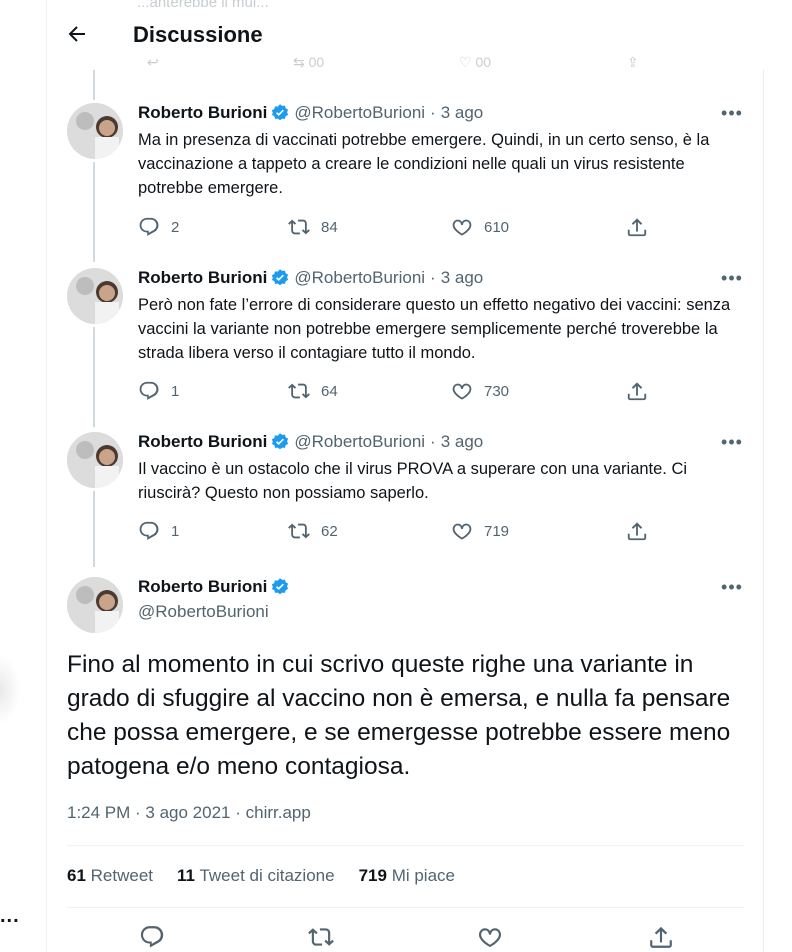 The image size is (792, 952). What do you see at coordinates (480, 227) in the screenshot?
I see `like-button: 610` at bounding box center [480, 227].